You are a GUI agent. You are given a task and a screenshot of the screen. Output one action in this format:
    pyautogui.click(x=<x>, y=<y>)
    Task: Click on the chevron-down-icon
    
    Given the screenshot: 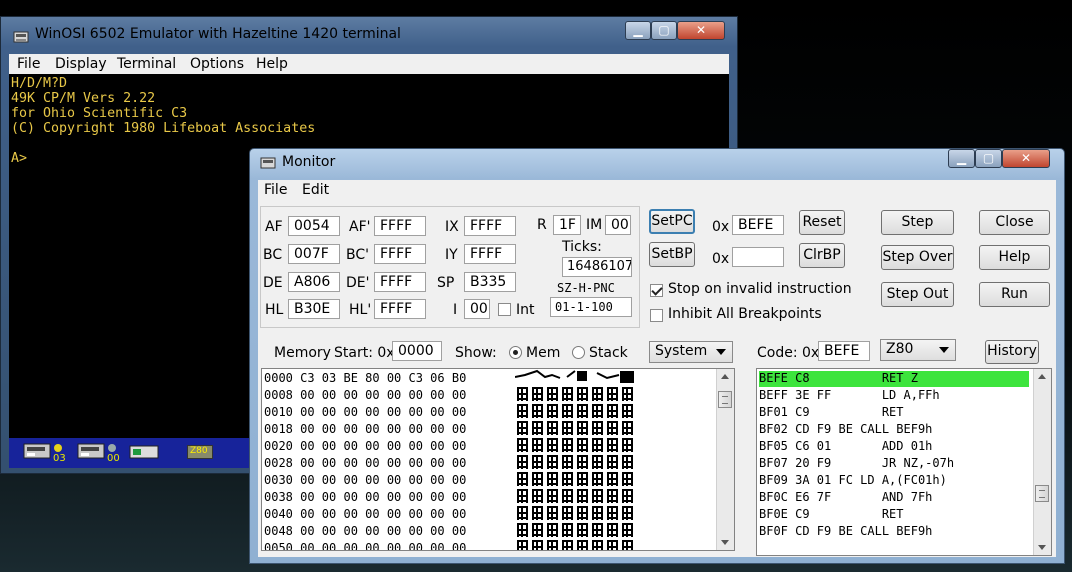 What is the action you would take?
    pyautogui.click(x=721, y=352)
    